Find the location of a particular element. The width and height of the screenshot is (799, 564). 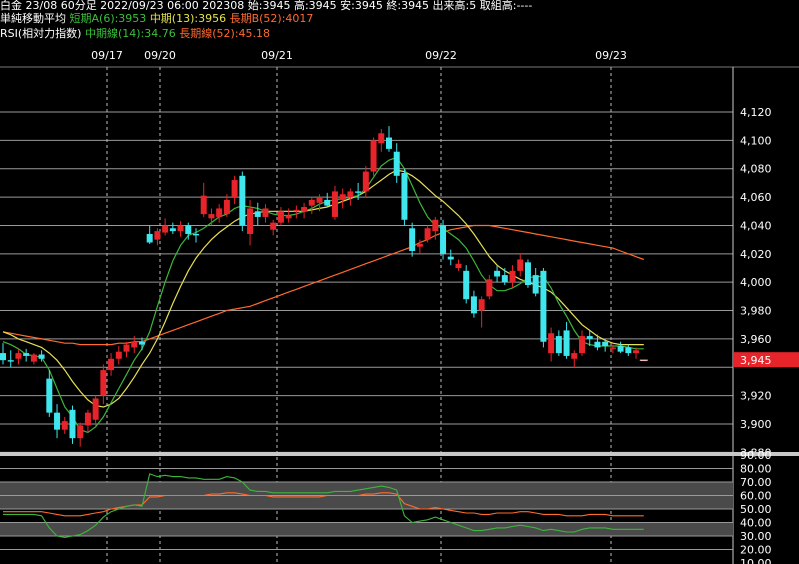

rsi-tick-label: 70.00 is located at coordinates (756, 482).